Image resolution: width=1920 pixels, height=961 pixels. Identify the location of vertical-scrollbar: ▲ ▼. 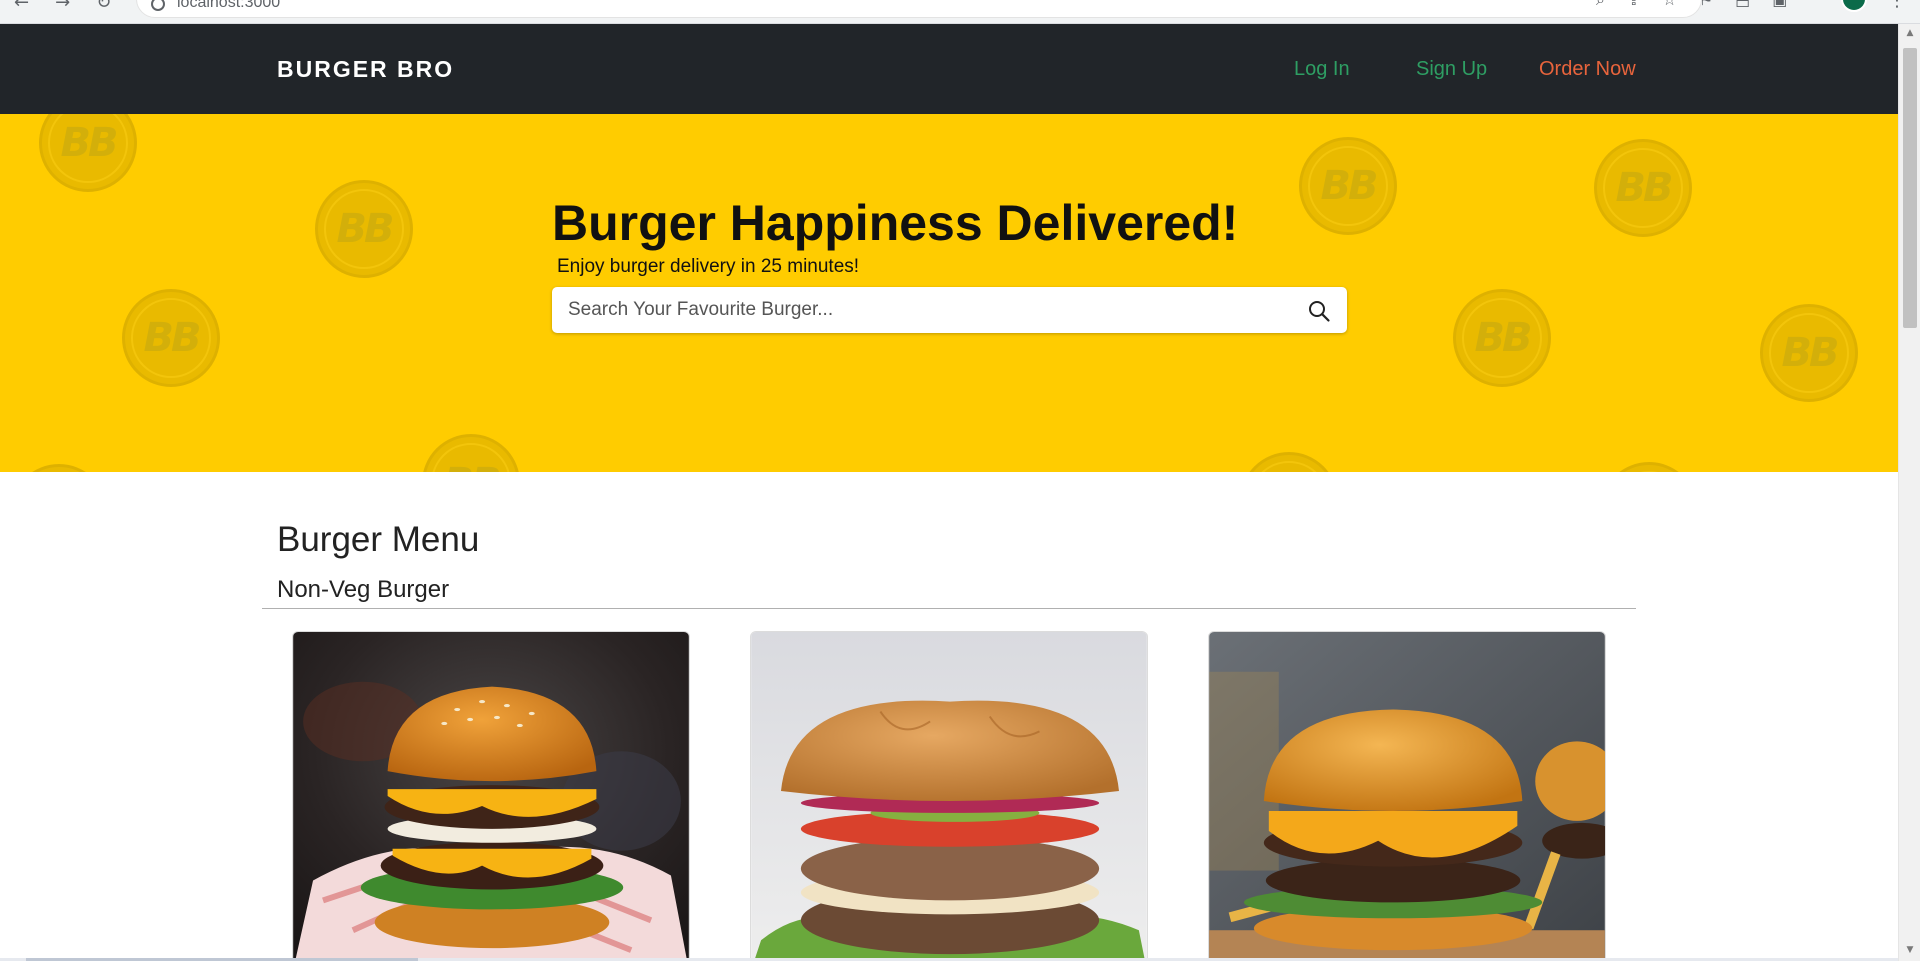
(1909, 492).